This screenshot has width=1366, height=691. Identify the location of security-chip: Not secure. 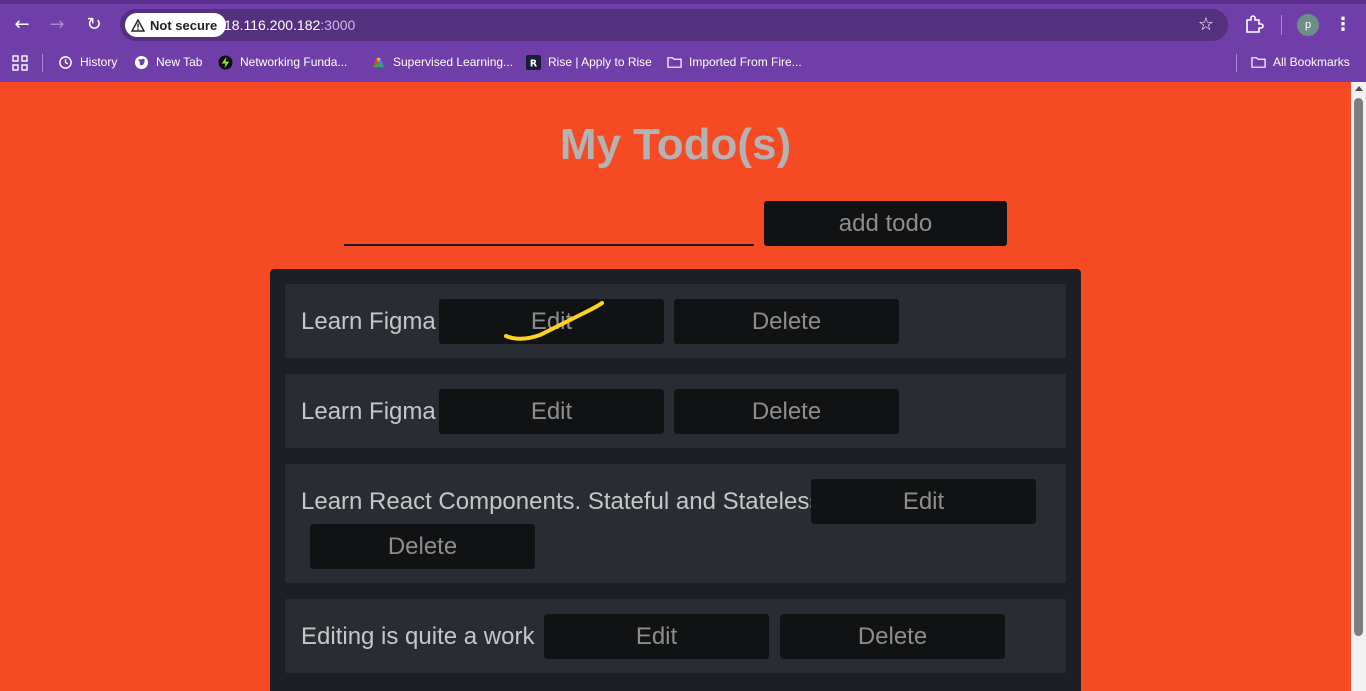
(176, 25).